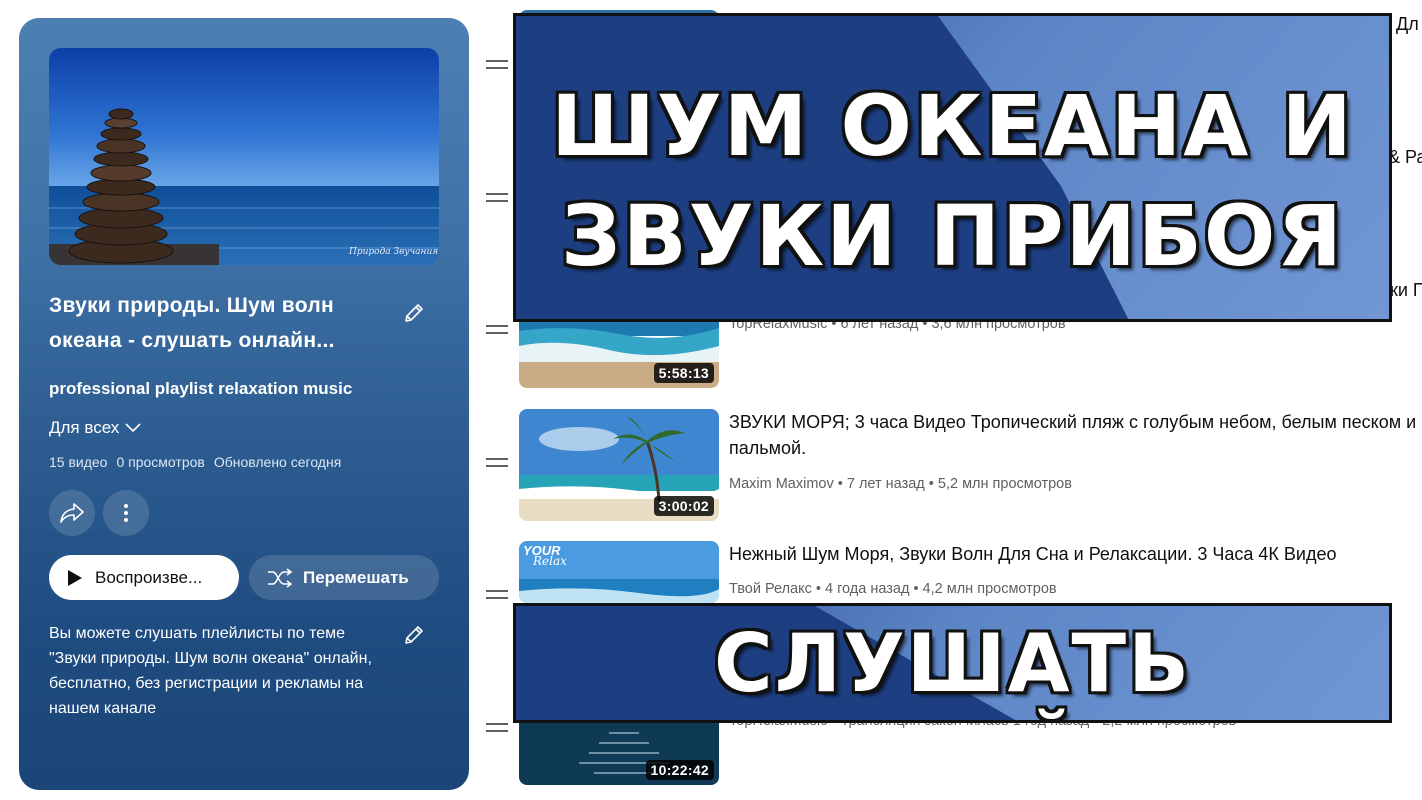 Image resolution: width=1422 pixels, height=800 pixels. I want to click on shuffle-button: Перемешать, so click(344, 577).